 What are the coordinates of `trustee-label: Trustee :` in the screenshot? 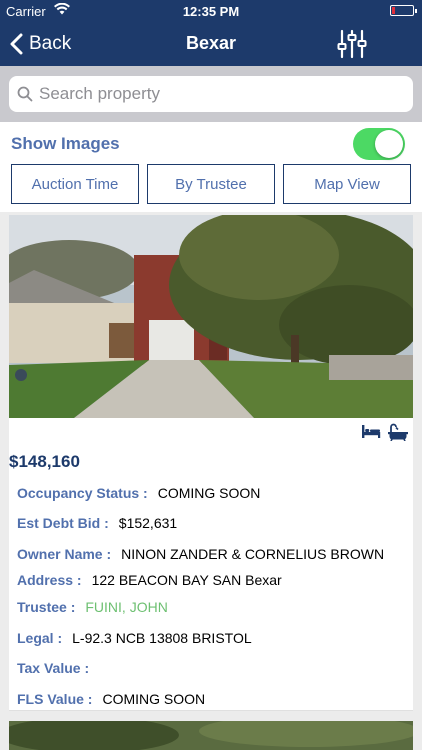 It's located at (46, 607).